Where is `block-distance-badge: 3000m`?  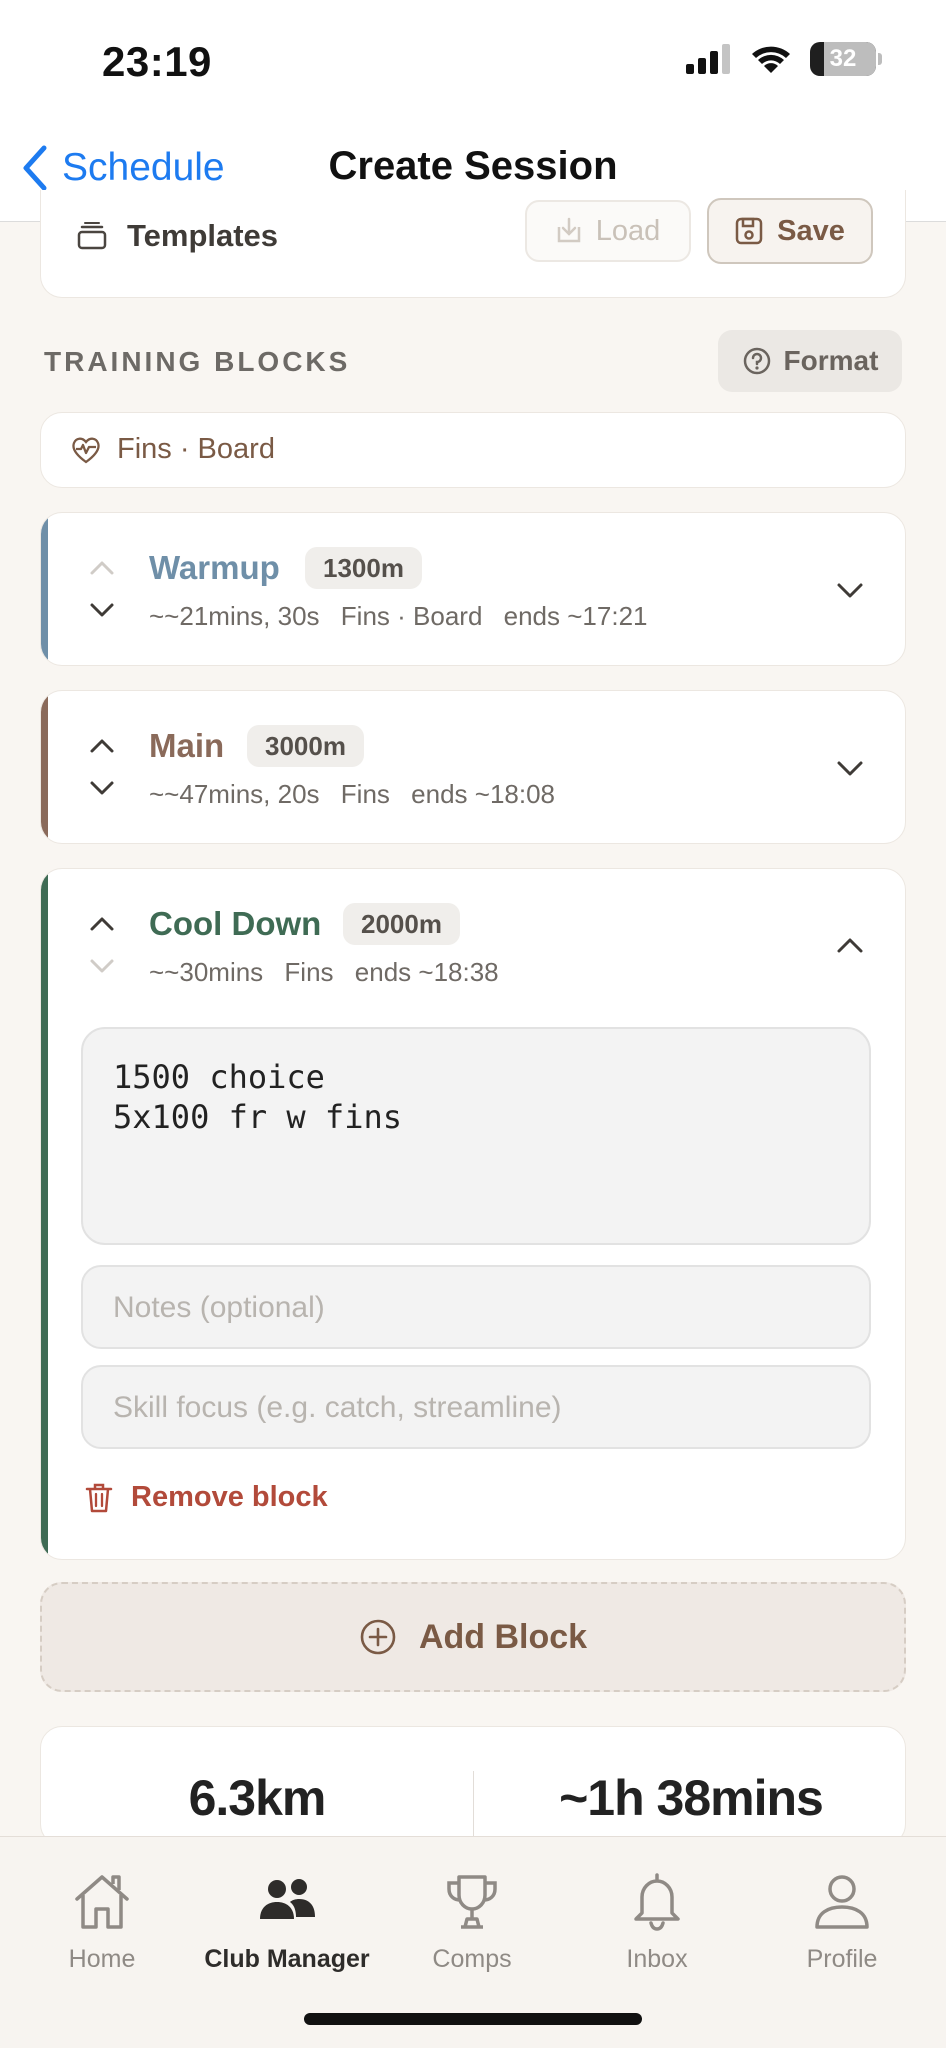 block-distance-badge: 3000m is located at coordinates (305, 746).